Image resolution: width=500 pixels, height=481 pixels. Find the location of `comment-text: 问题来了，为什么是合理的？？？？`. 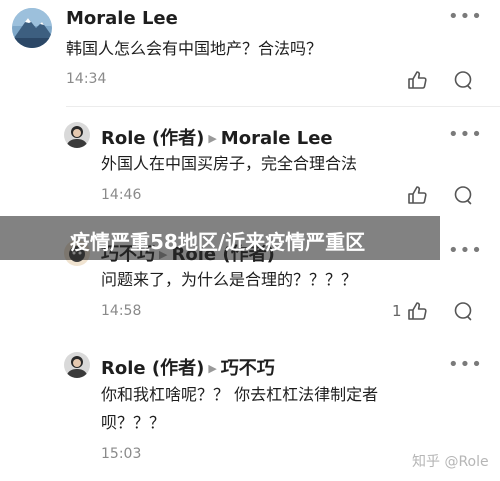

comment-text: 问题来了，为什么是合理的？？？？ is located at coordinates (229, 279).